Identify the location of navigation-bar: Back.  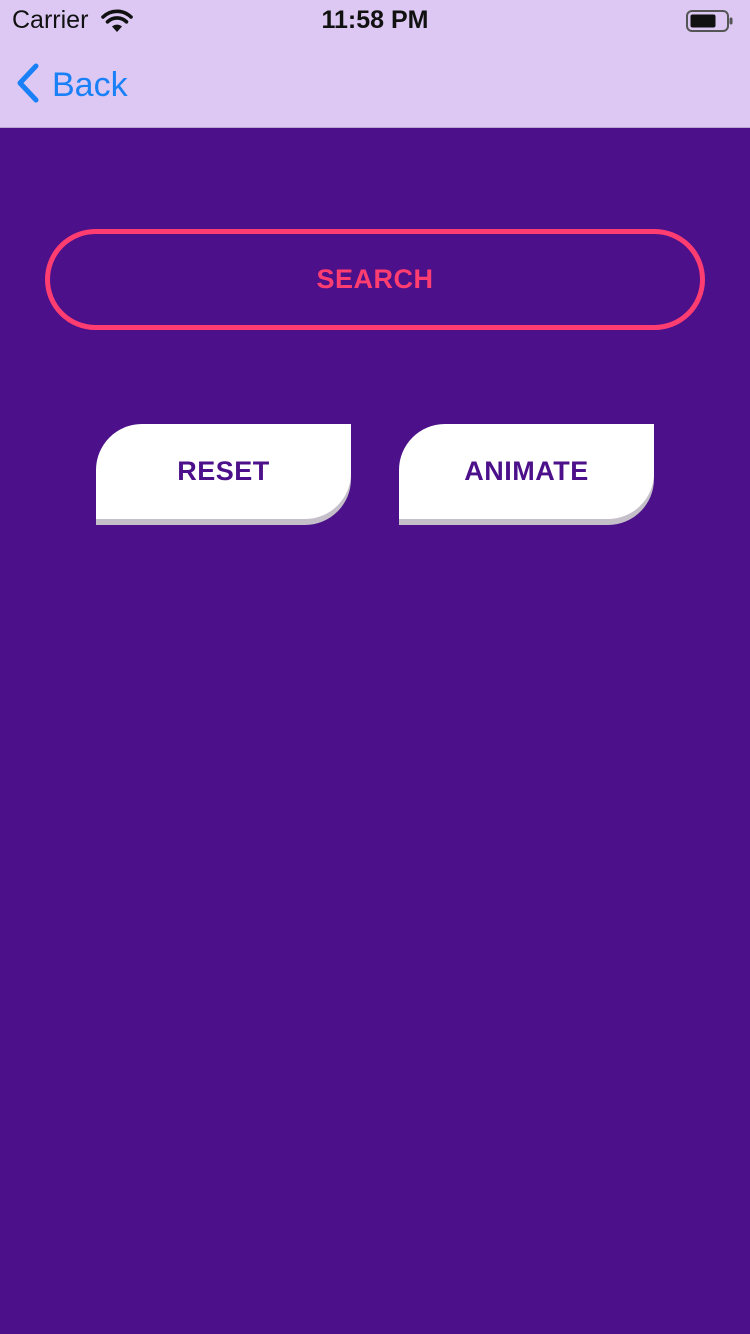
(375, 84).